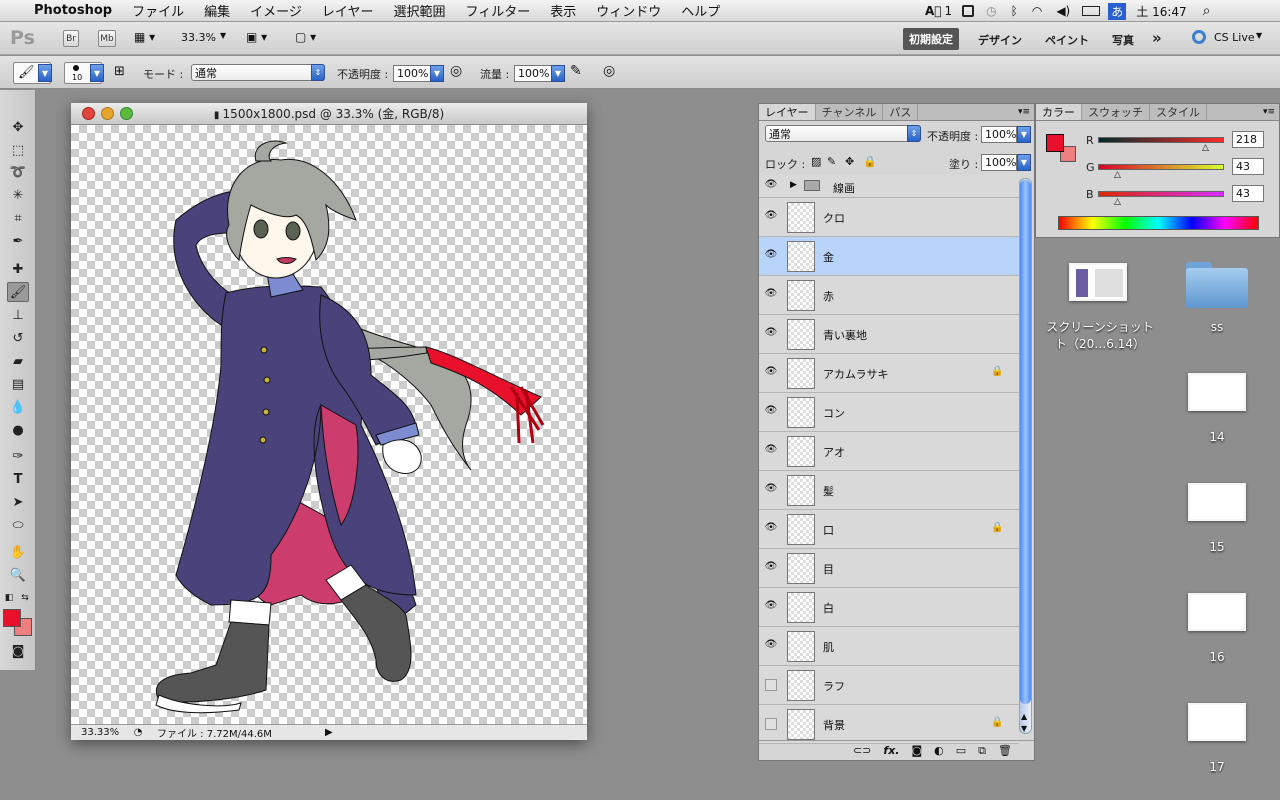 Image resolution: width=1280 pixels, height=800 pixels. What do you see at coordinates (787, 112) in the screenshot?
I see `tab-layers: レイヤー` at bounding box center [787, 112].